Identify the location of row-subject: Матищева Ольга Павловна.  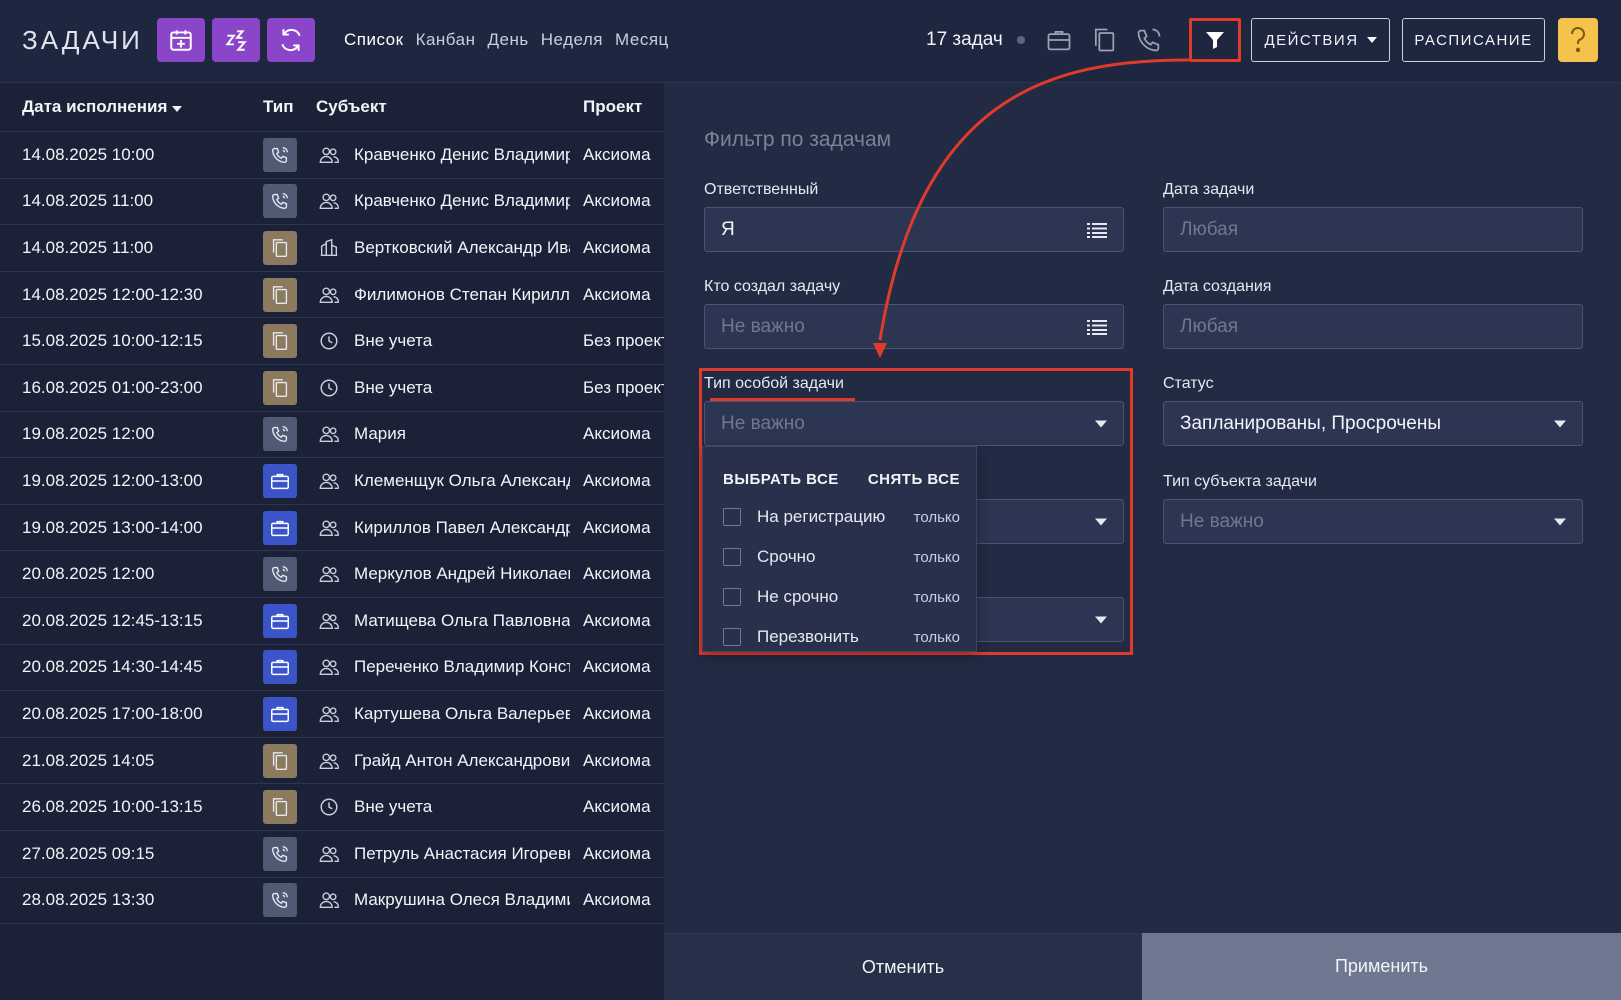
(462, 620).